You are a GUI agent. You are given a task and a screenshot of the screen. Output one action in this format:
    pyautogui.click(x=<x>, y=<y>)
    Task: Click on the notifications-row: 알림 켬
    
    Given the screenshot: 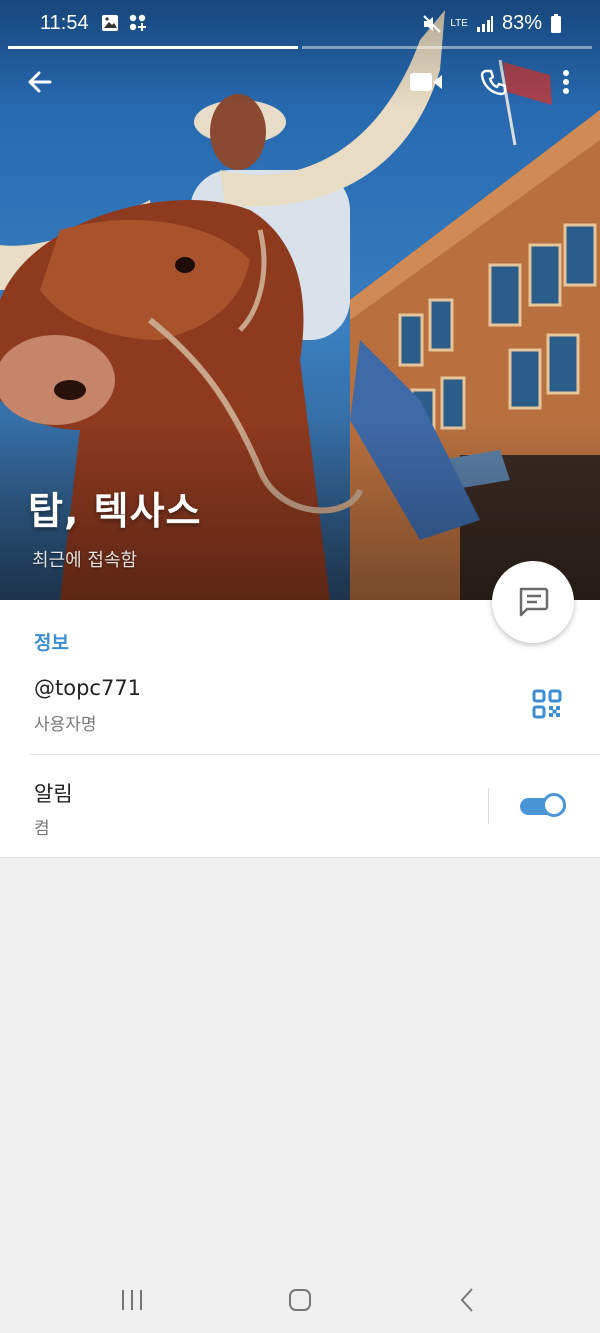 What is the action you would take?
    pyautogui.click(x=300, y=806)
    